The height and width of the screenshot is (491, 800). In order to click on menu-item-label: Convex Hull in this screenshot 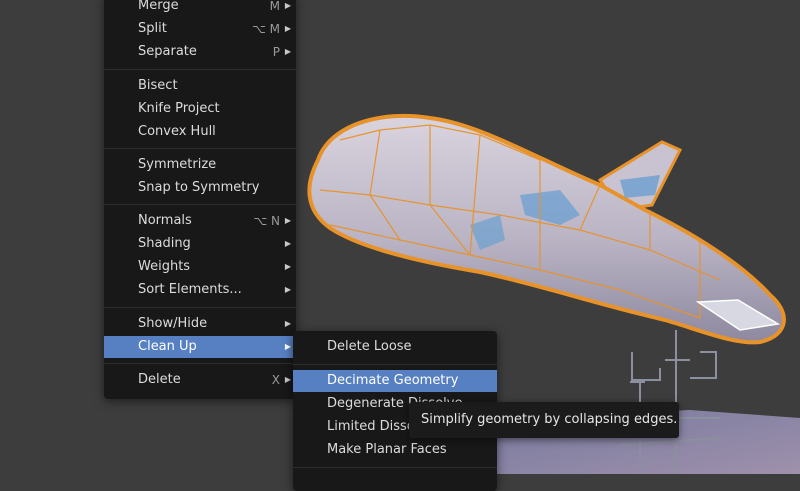, I will do `click(177, 131)`.